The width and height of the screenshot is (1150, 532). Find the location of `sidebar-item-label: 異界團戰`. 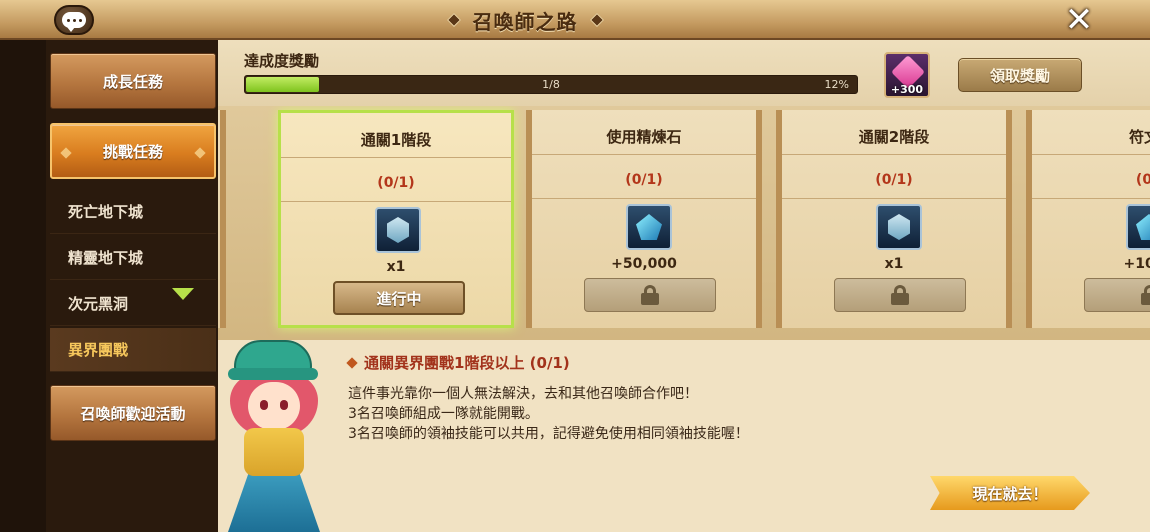

sidebar-item-label: 異界團戰 is located at coordinates (98, 350).